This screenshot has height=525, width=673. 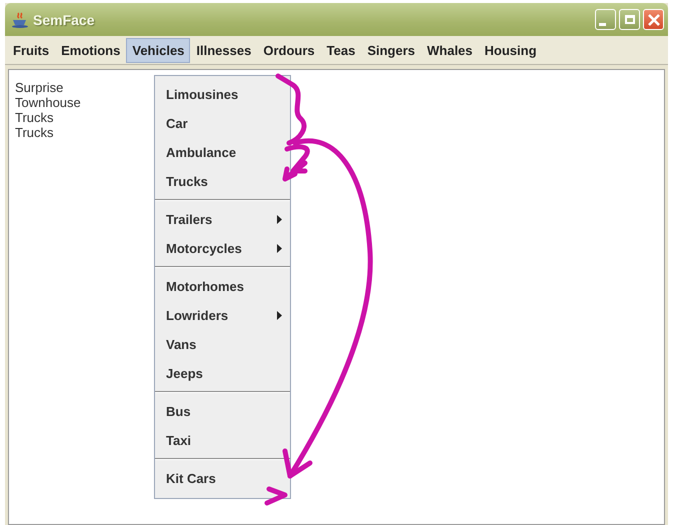 What do you see at coordinates (222, 286) in the screenshot?
I see `menu-option: Motorhomes` at bounding box center [222, 286].